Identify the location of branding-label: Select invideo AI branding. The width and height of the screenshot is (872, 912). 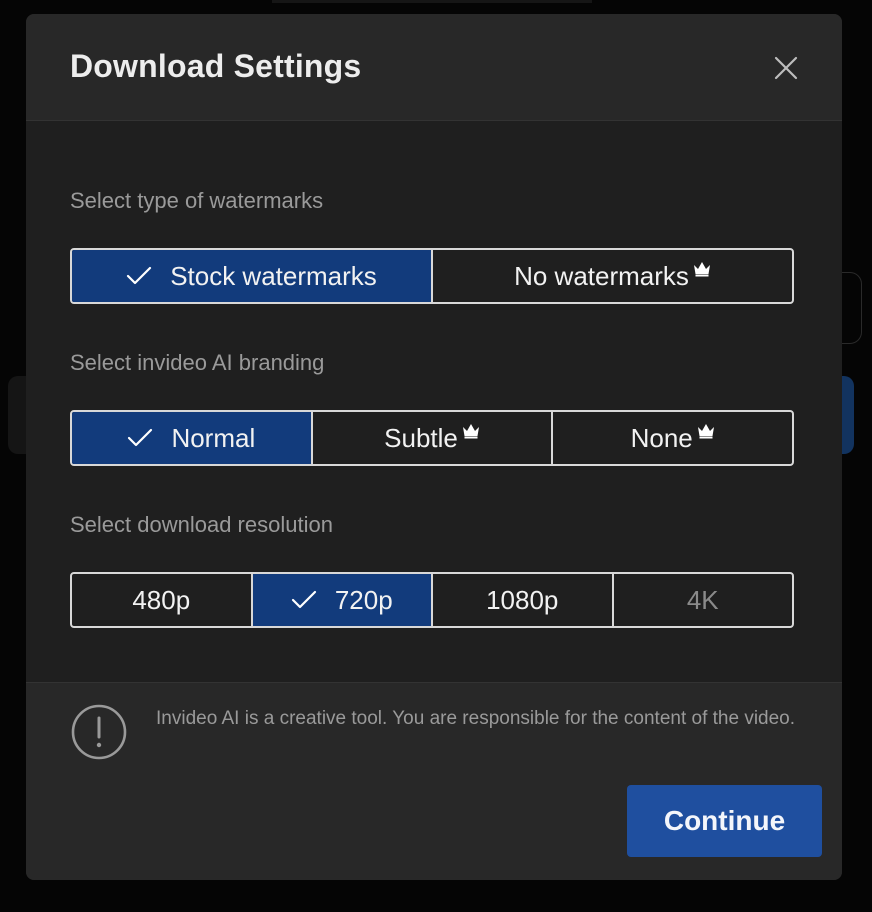
(197, 362).